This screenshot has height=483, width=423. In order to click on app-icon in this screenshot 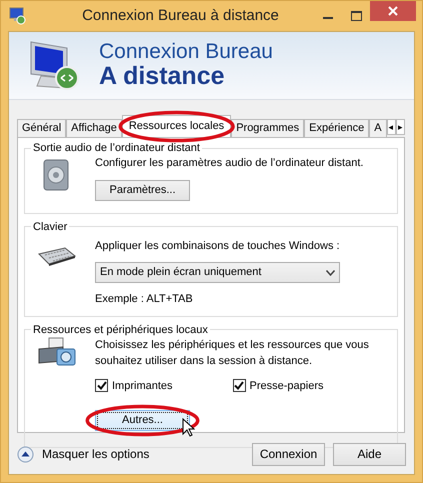, I will do `click(18, 16)`.